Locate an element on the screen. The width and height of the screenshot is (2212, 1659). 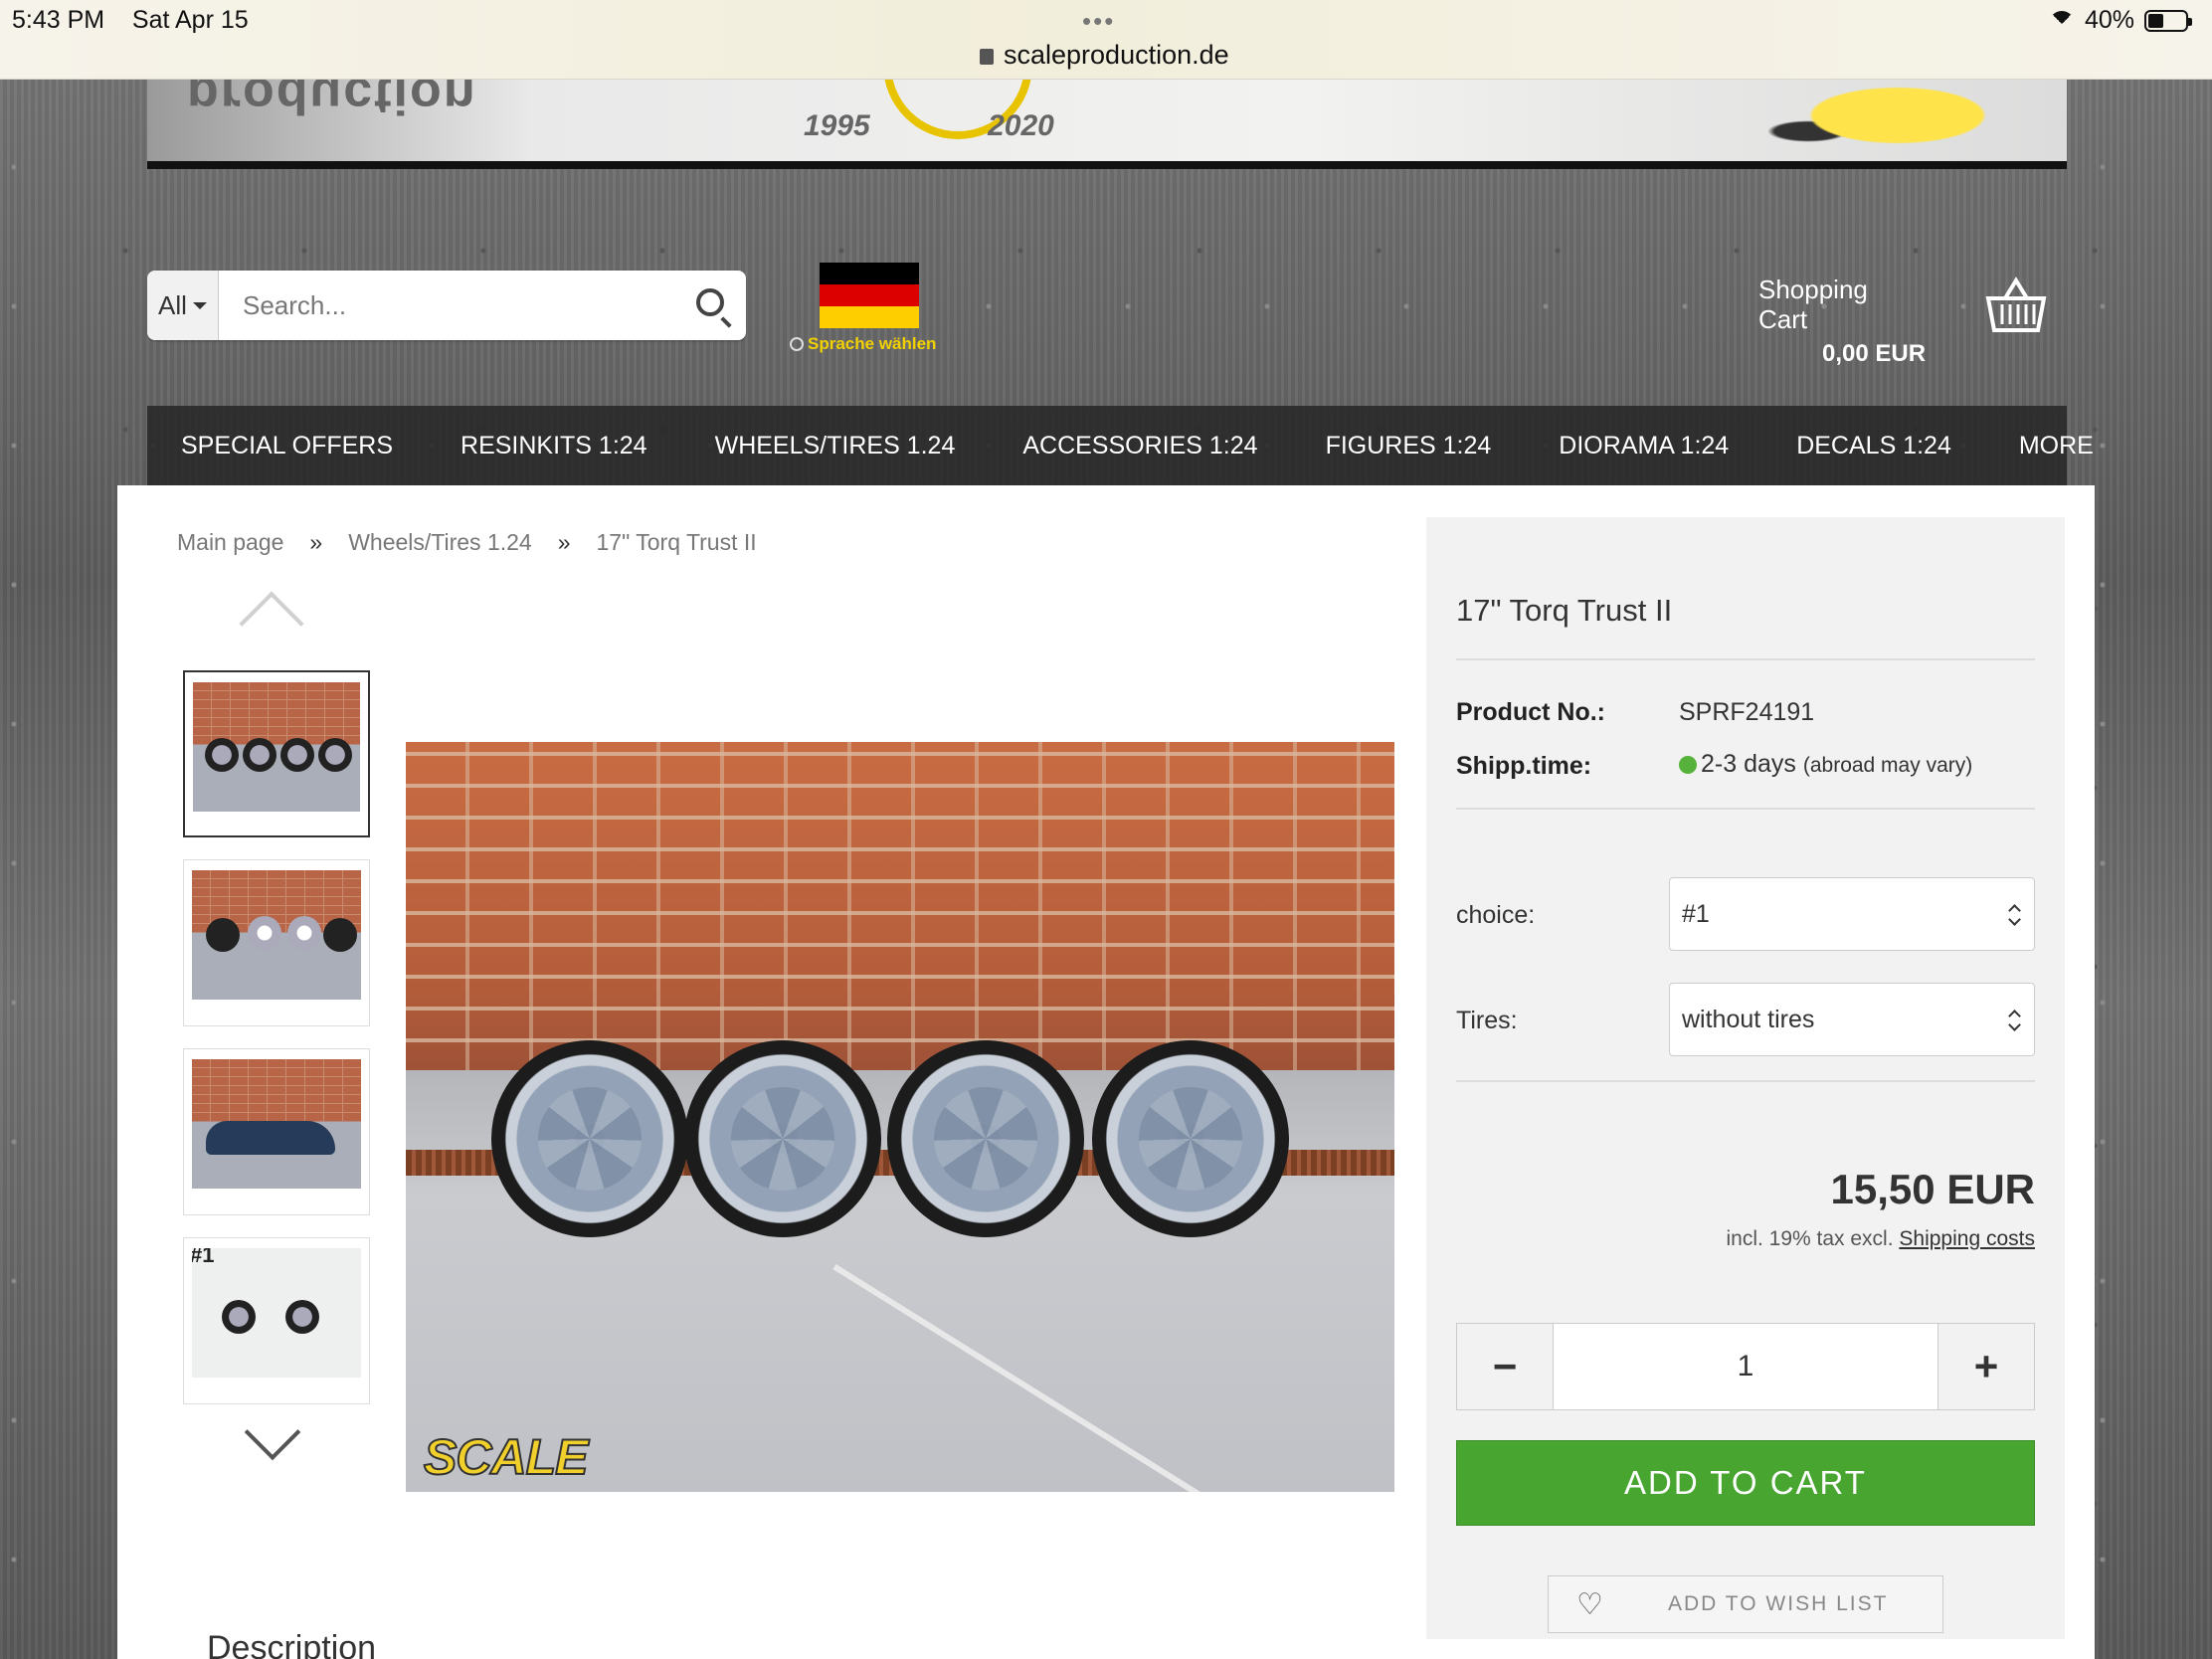
cart-amount: 0,00 EUR is located at coordinates (1874, 353).